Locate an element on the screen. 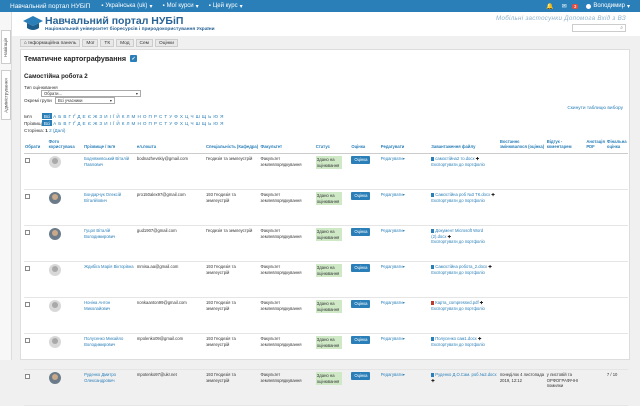 The width and height of the screenshot is (640, 406). bell-icon: 🔔 is located at coordinates (549, 6).